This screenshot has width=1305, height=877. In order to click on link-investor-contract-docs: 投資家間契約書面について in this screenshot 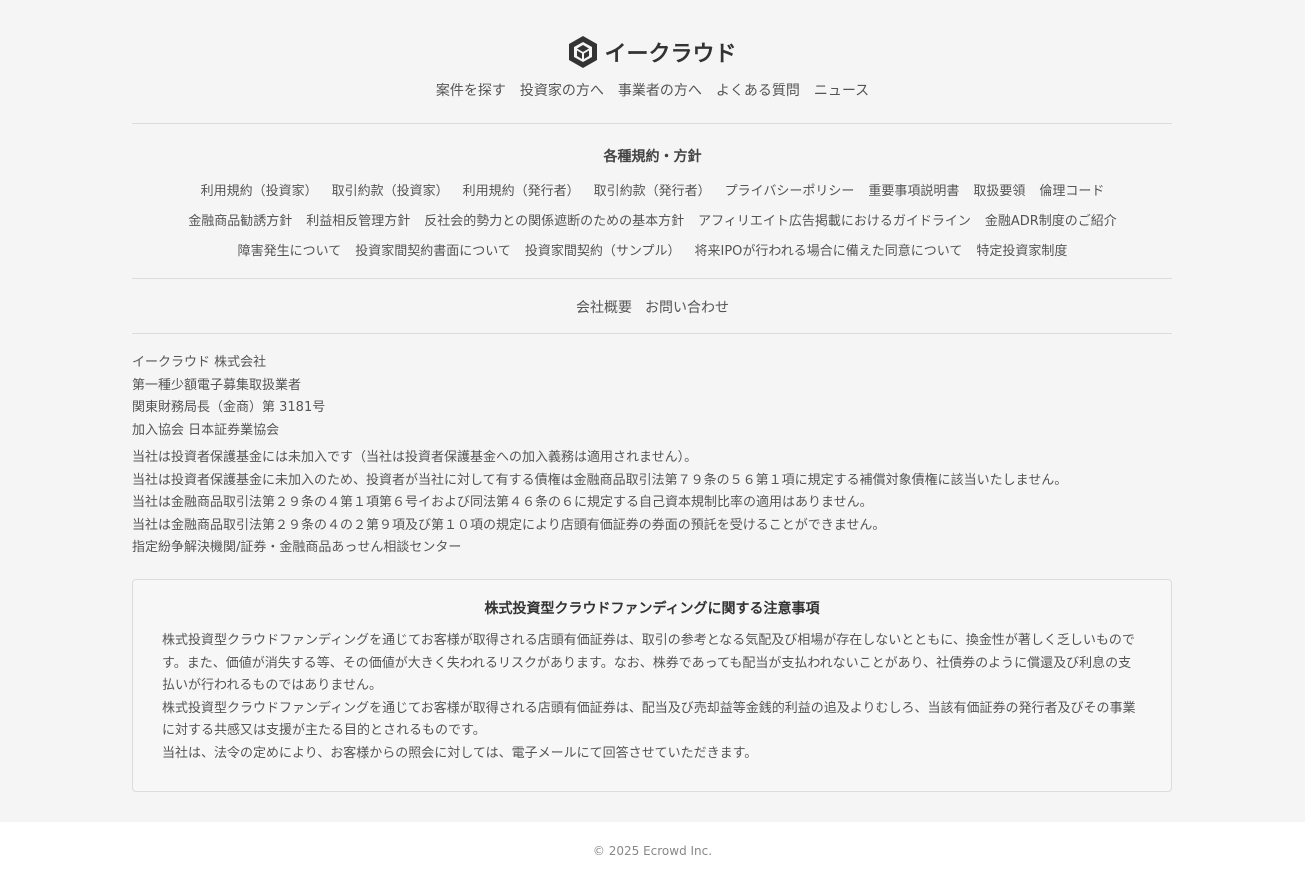, I will do `click(433, 249)`.